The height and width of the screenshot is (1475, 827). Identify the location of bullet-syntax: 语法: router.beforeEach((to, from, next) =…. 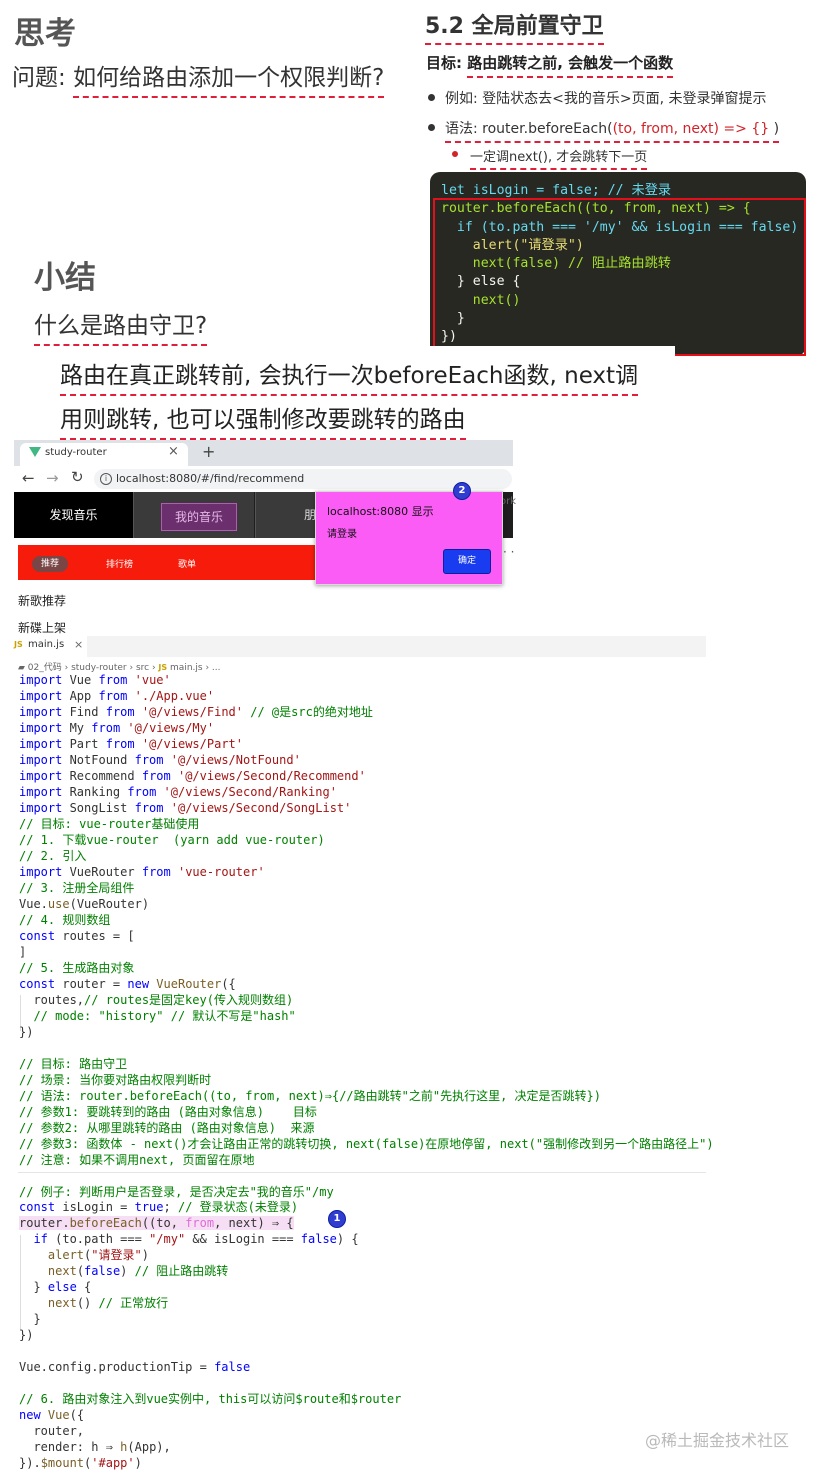
(604, 130).